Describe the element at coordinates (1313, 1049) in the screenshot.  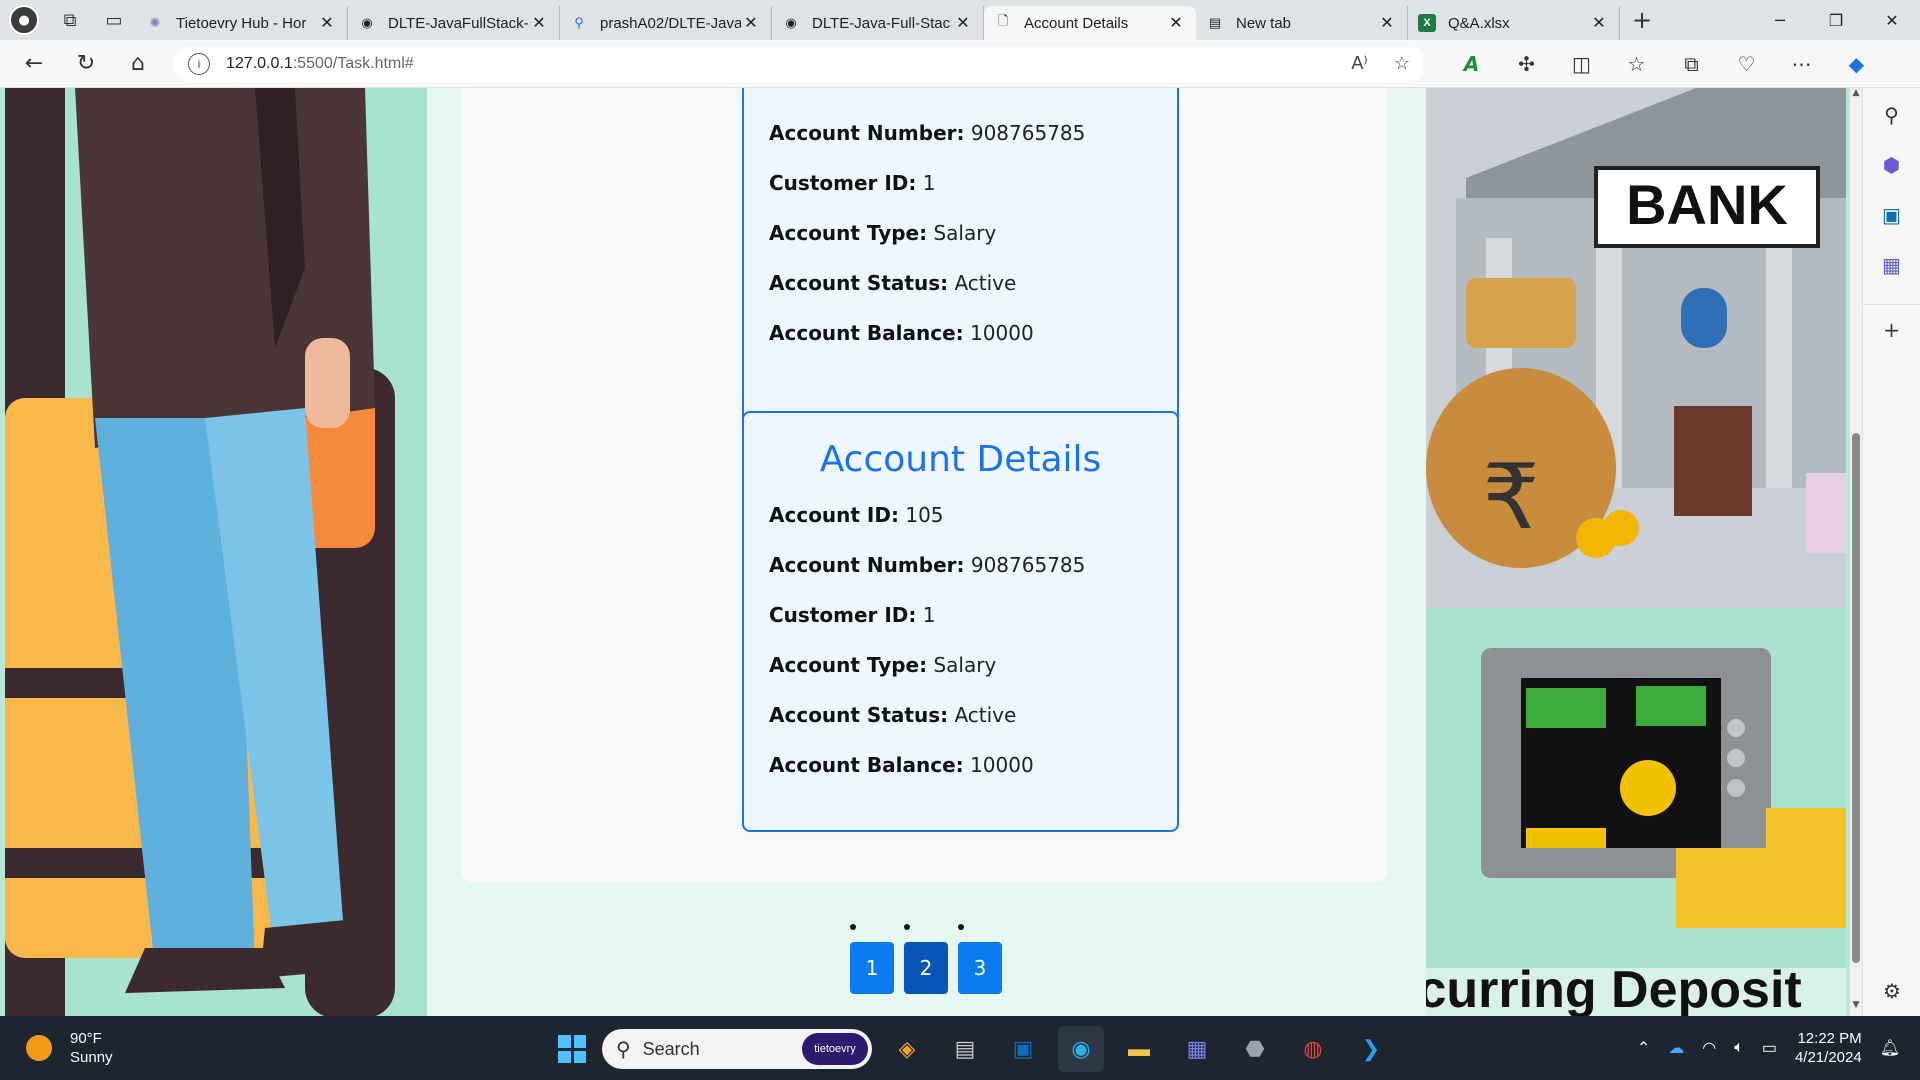
I see `chrome-app-icon: ◍` at that location.